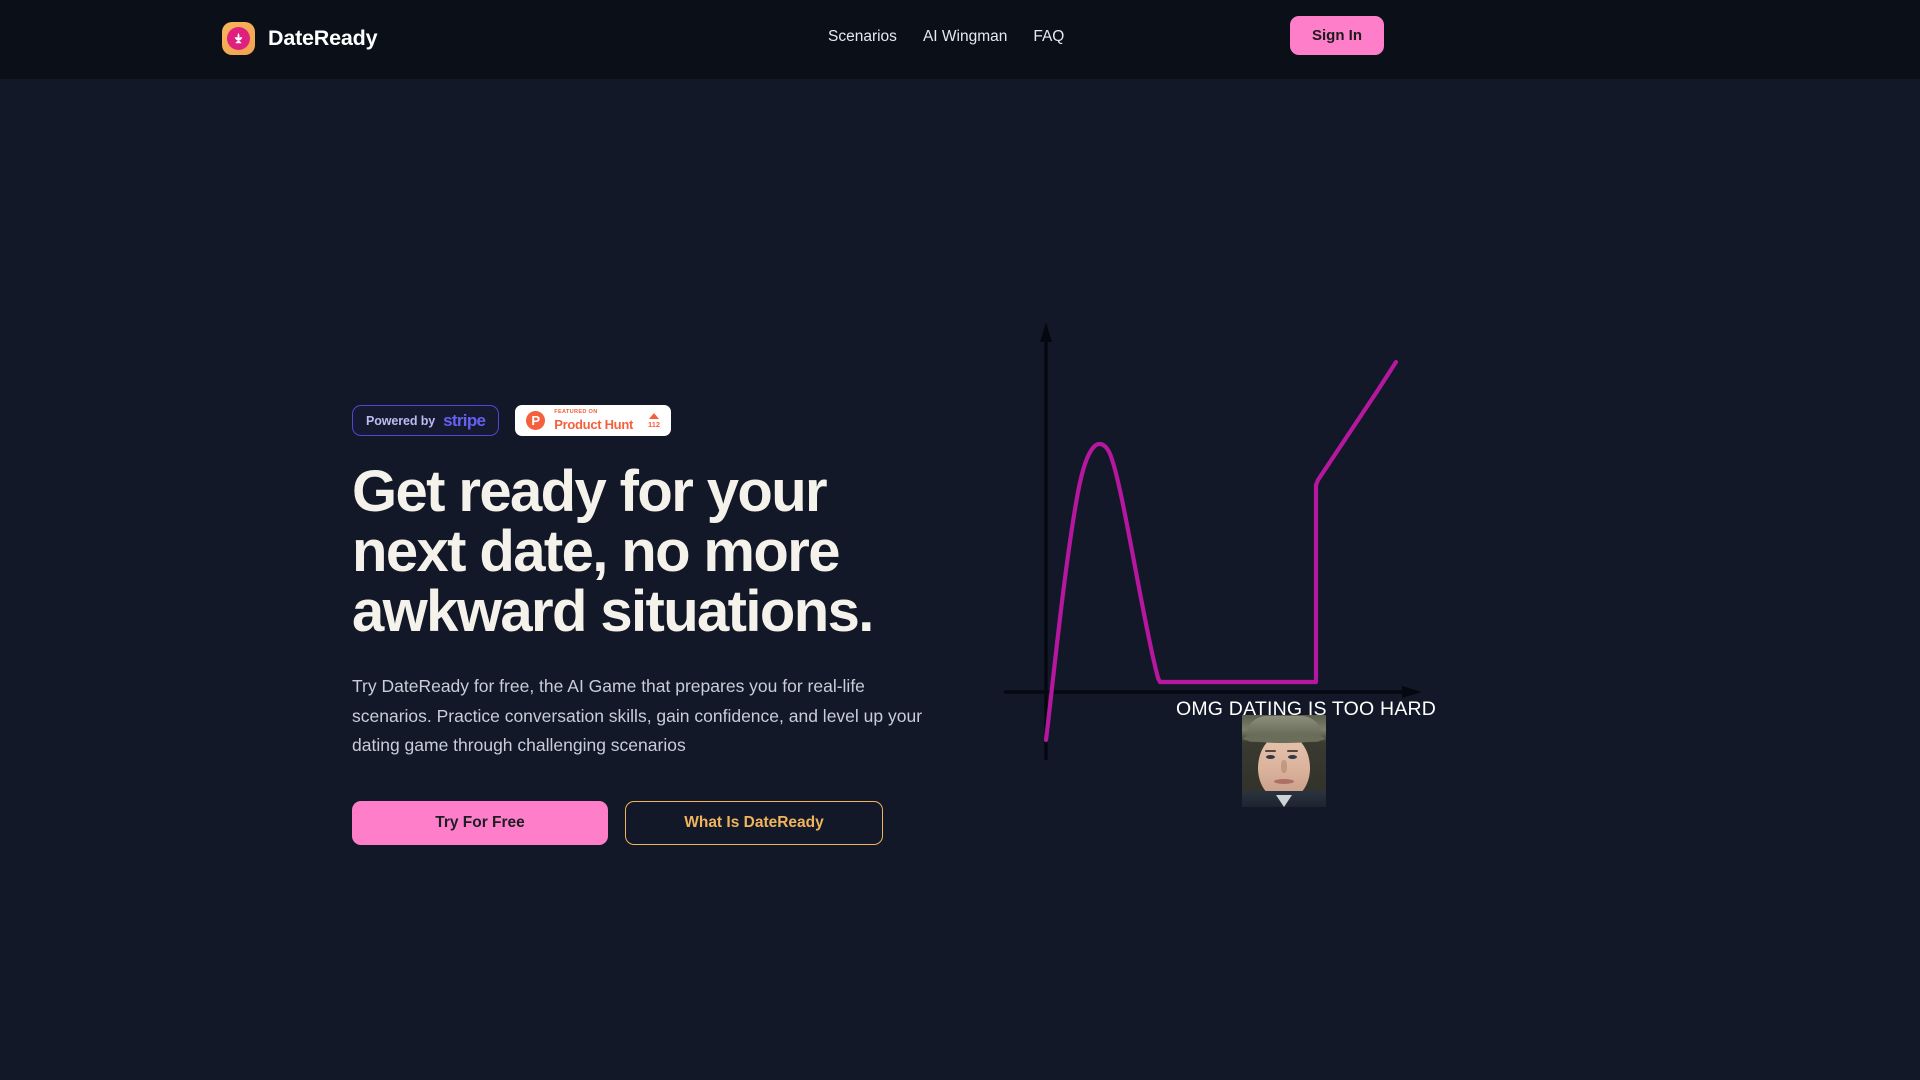 This screenshot has height=1080, width=1920. I want to click on primary-nav: Scenarios AI Wingman FAQ, so click(946, 37).